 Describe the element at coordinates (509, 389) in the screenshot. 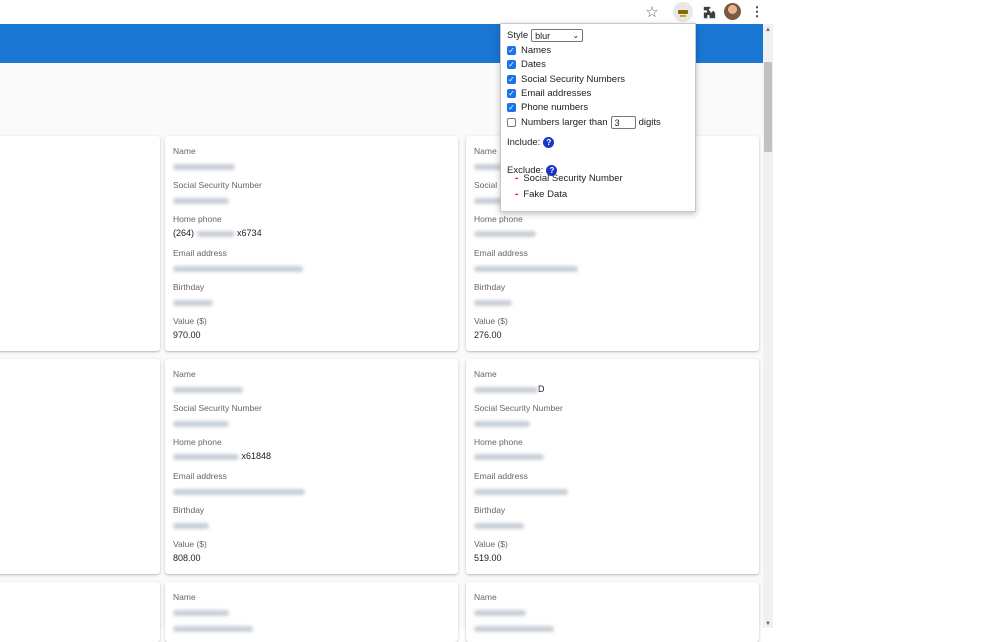

I see `name-value: D` at that location.